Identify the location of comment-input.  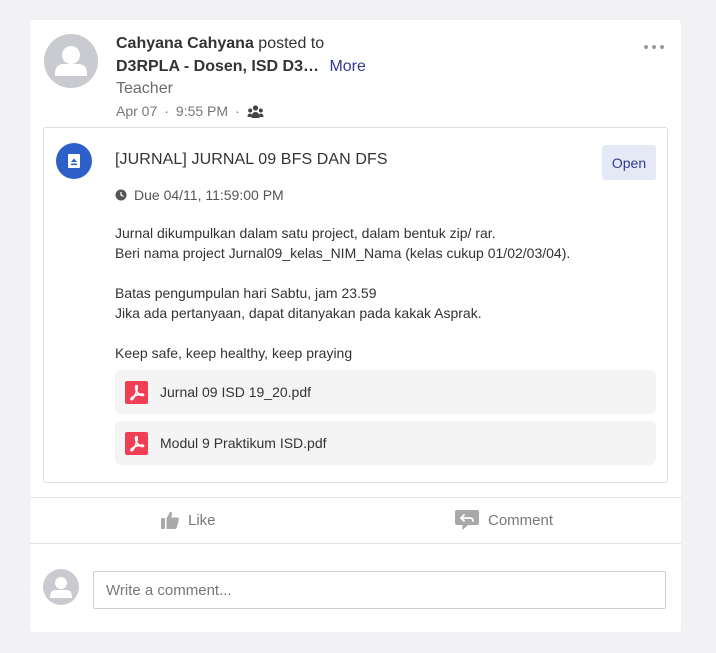
(379, 590).